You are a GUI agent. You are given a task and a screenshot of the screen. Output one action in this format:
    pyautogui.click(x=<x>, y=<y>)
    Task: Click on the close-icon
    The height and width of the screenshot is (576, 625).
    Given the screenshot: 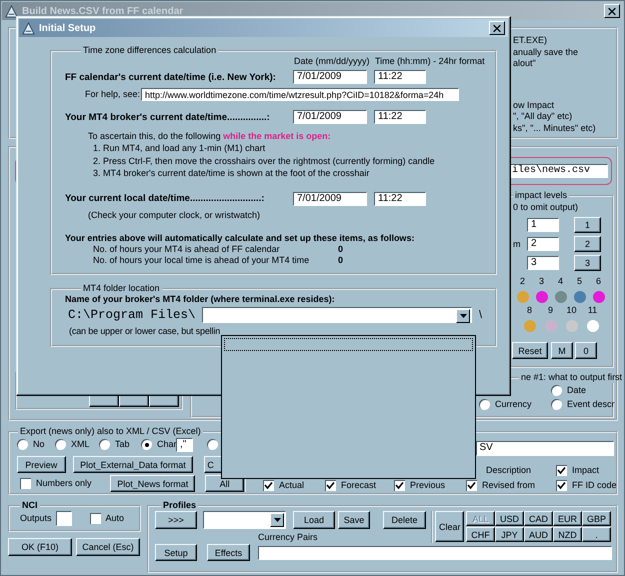 What is the action you would take?
    pyautogui.click(x=612, y=11)
    